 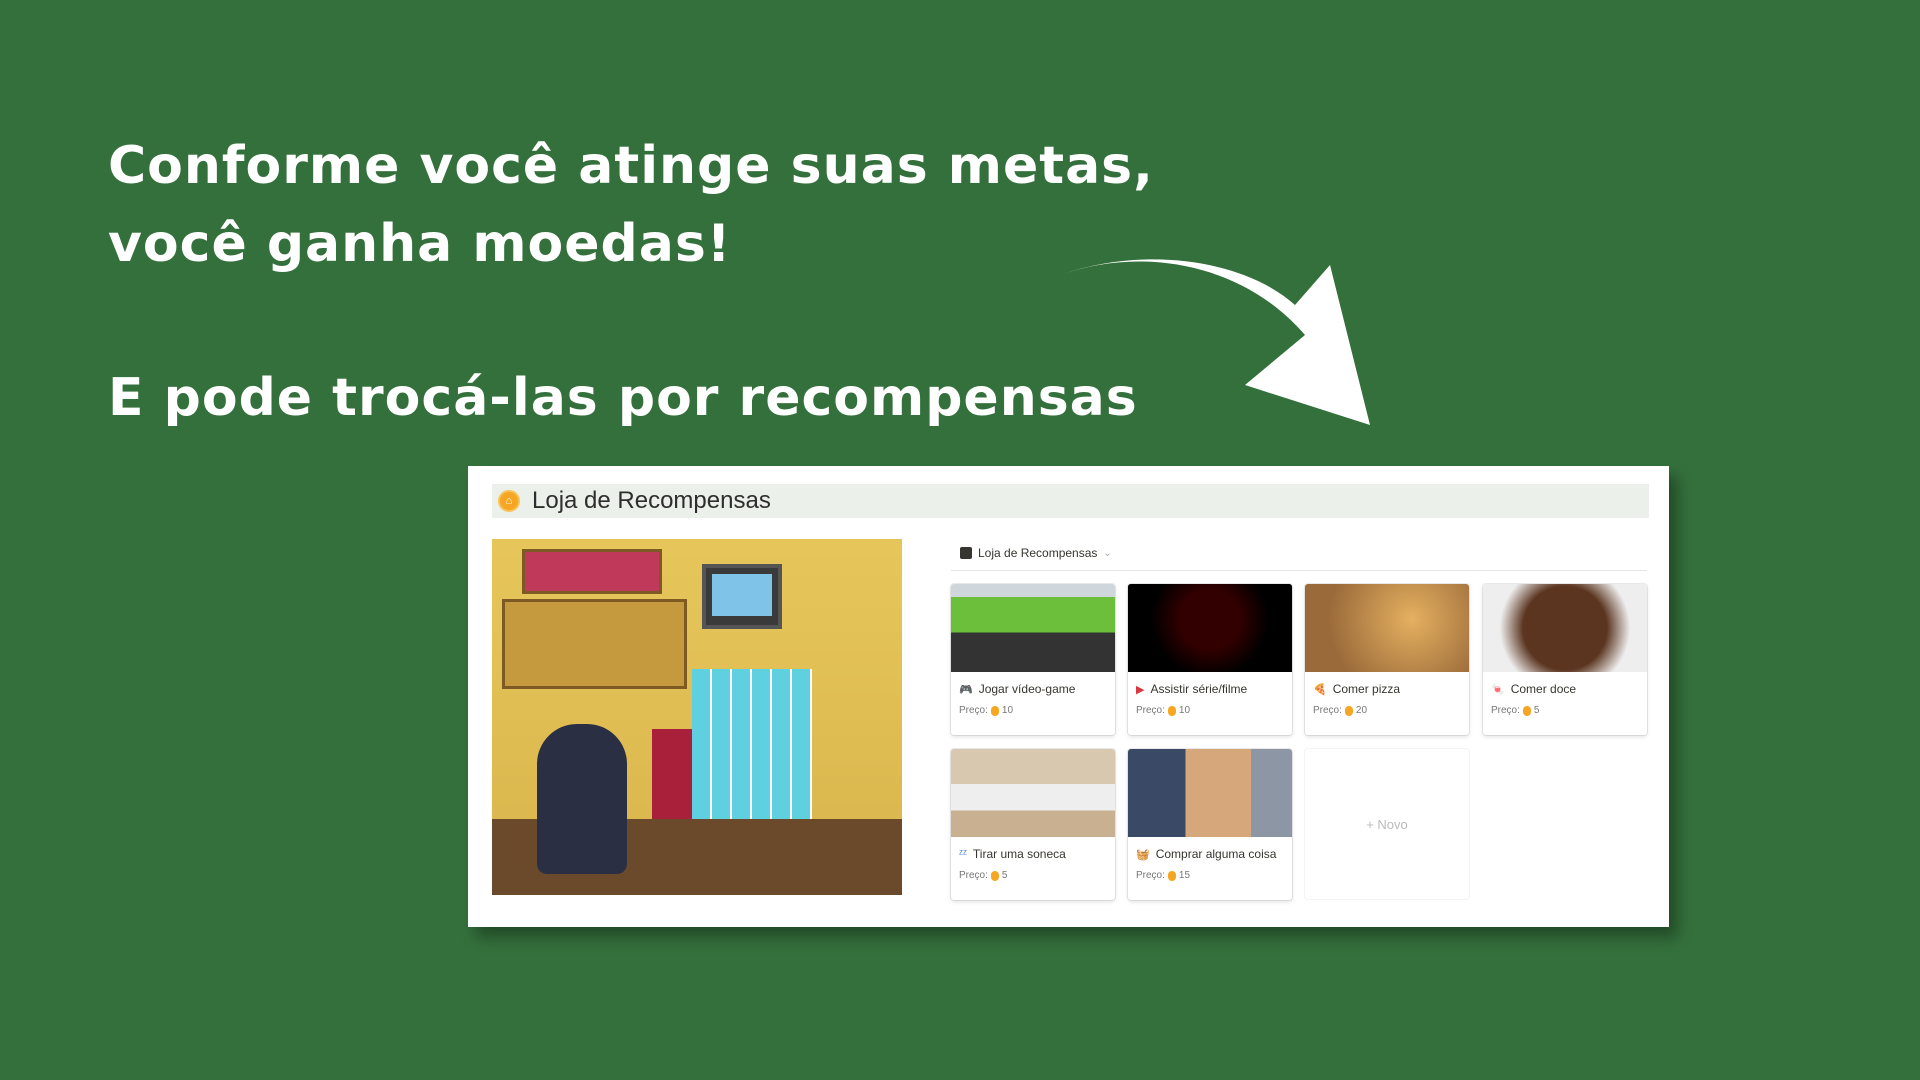 I want to click on reward-icon: 🍕, so click(x=1320, y=689).